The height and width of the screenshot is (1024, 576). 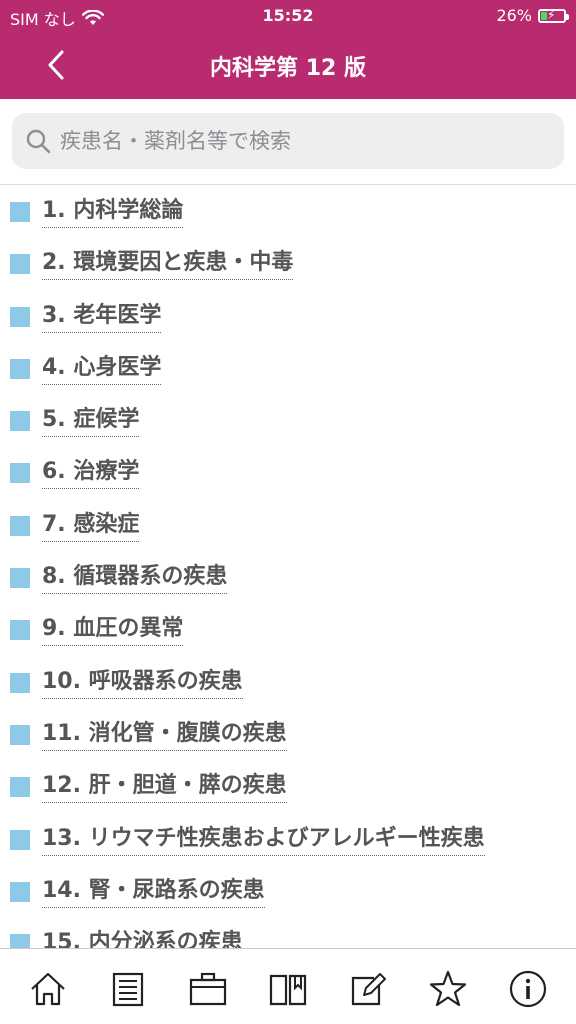 What do you see at coordinates (113, 631) in the screenshot?
I see `chapter-link: 9. 血圧の異常` at bounding box center [113, 631].